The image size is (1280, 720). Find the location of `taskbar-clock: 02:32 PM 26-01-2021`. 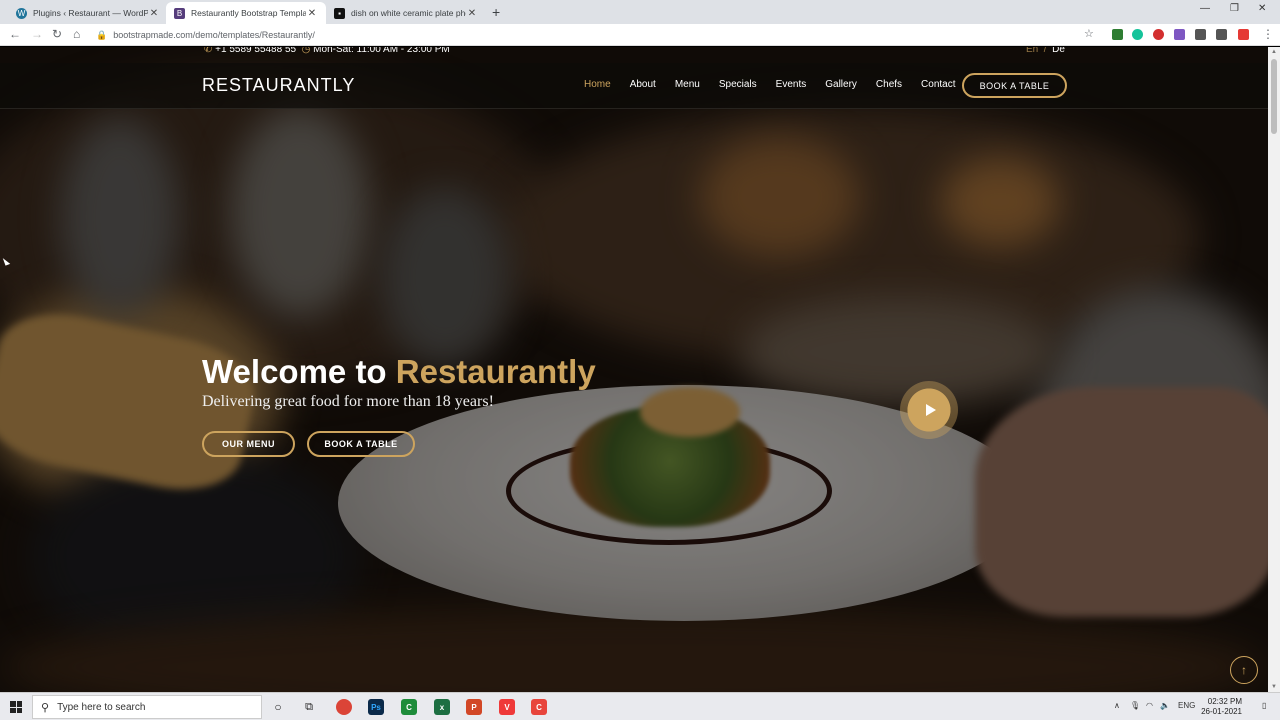

taskbar-clock: 02:32 PM 26-01-2021 is located at coordinates (1218, 707).